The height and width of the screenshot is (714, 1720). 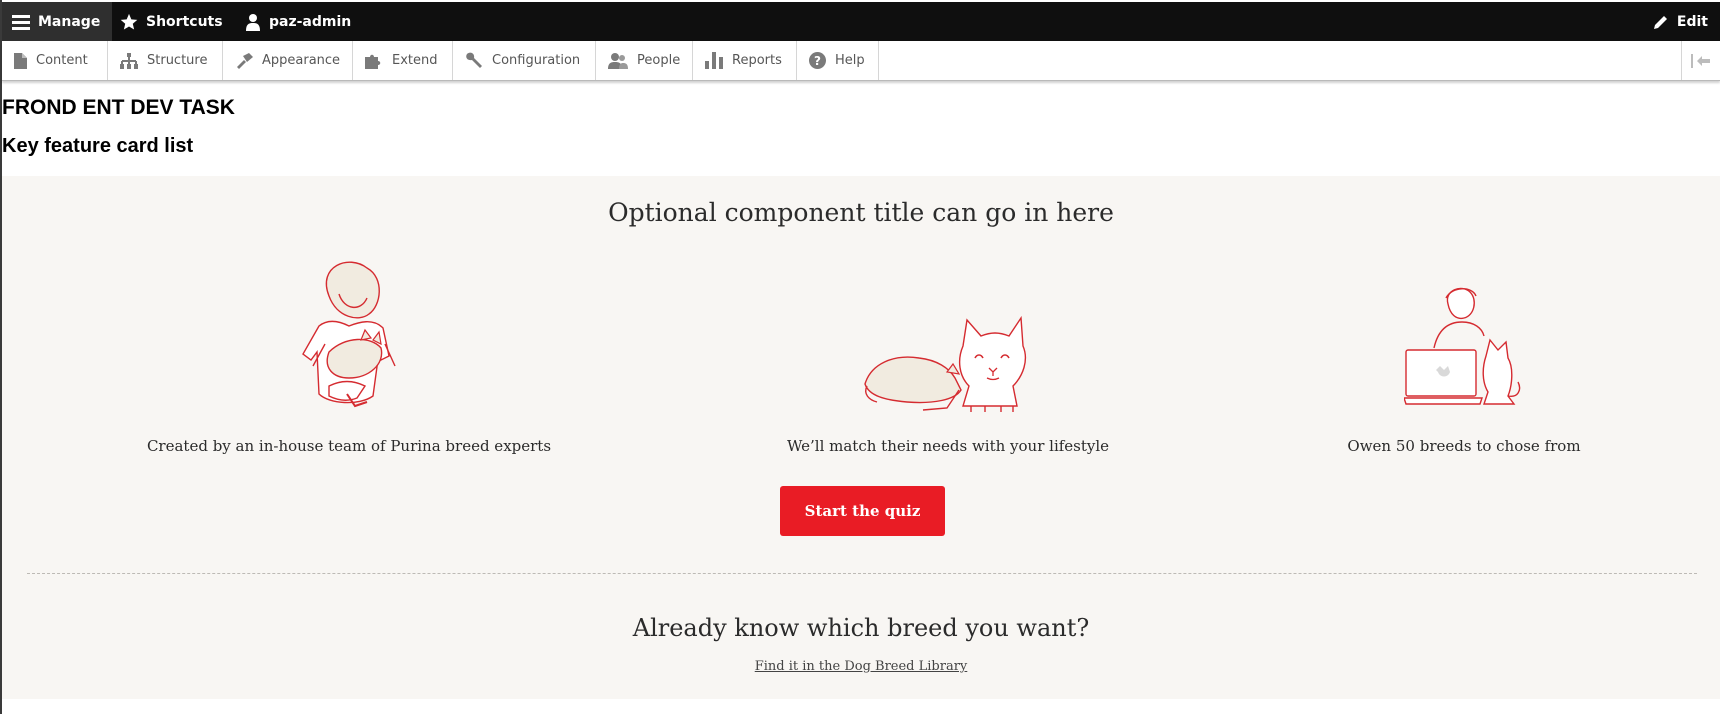 What do you see at coordinates (861, 628) in the screenshot?
I see `breed-heading: Already know which breed you want?` at bounding box center [861, 628].